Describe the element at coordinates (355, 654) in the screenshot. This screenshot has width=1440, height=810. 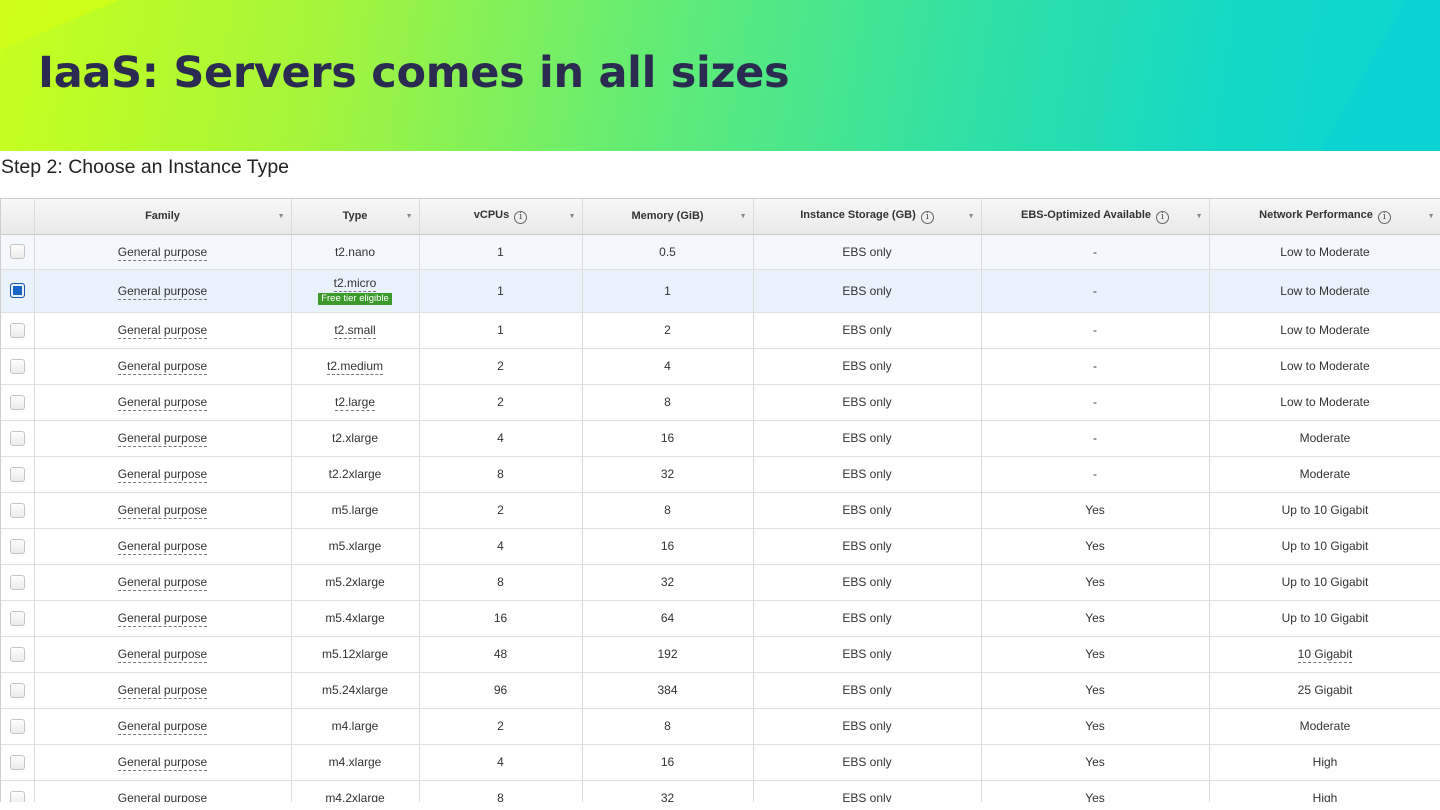
I see `cell-type: m5.12xlarge` at that location.